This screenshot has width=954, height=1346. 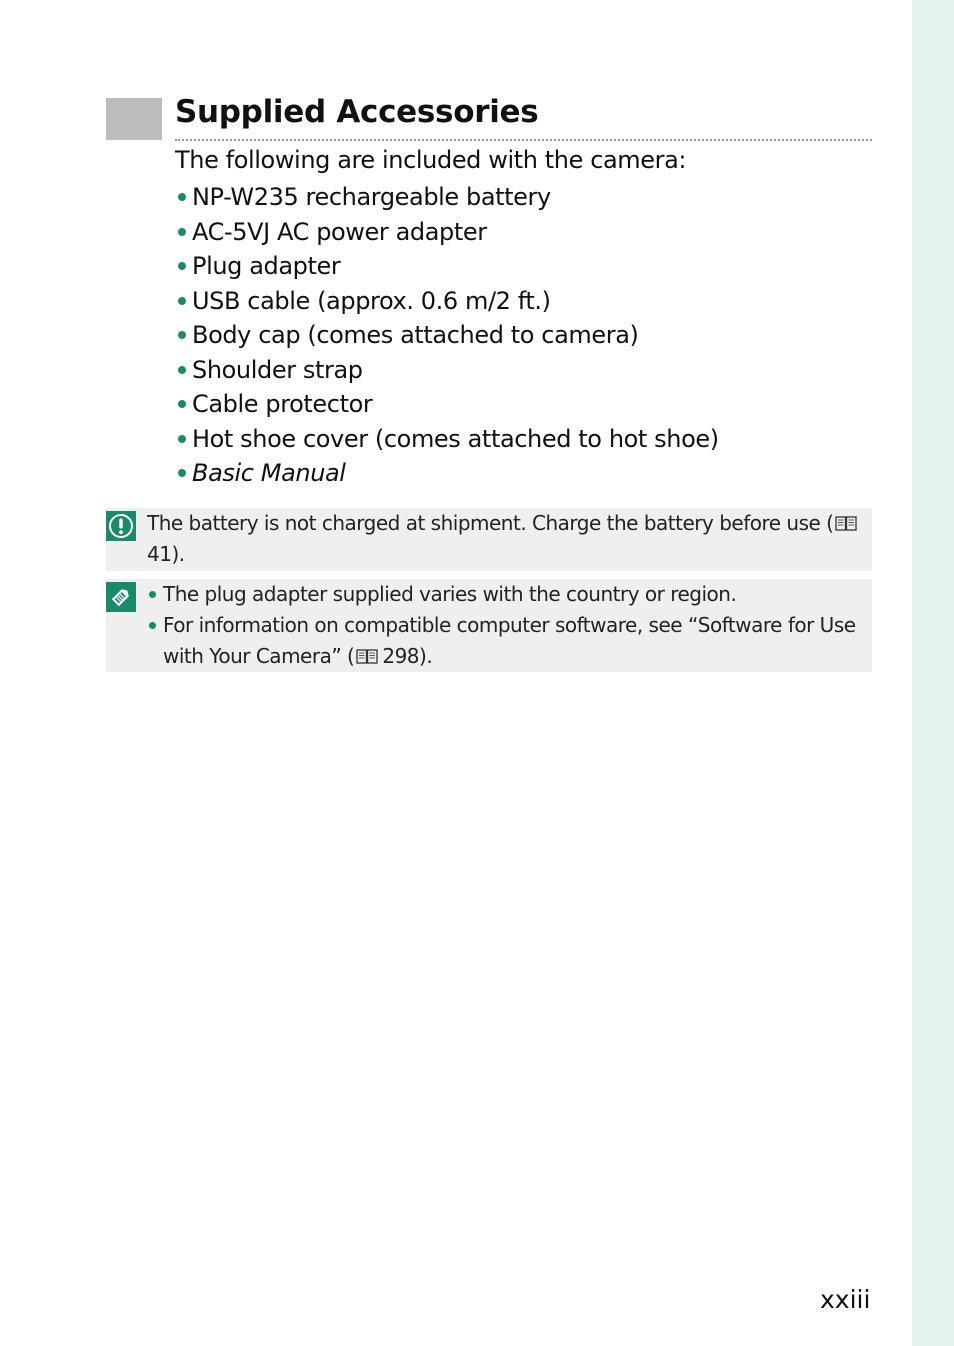 I want to click on tip-text-end: )., so click(x=426, y=656).